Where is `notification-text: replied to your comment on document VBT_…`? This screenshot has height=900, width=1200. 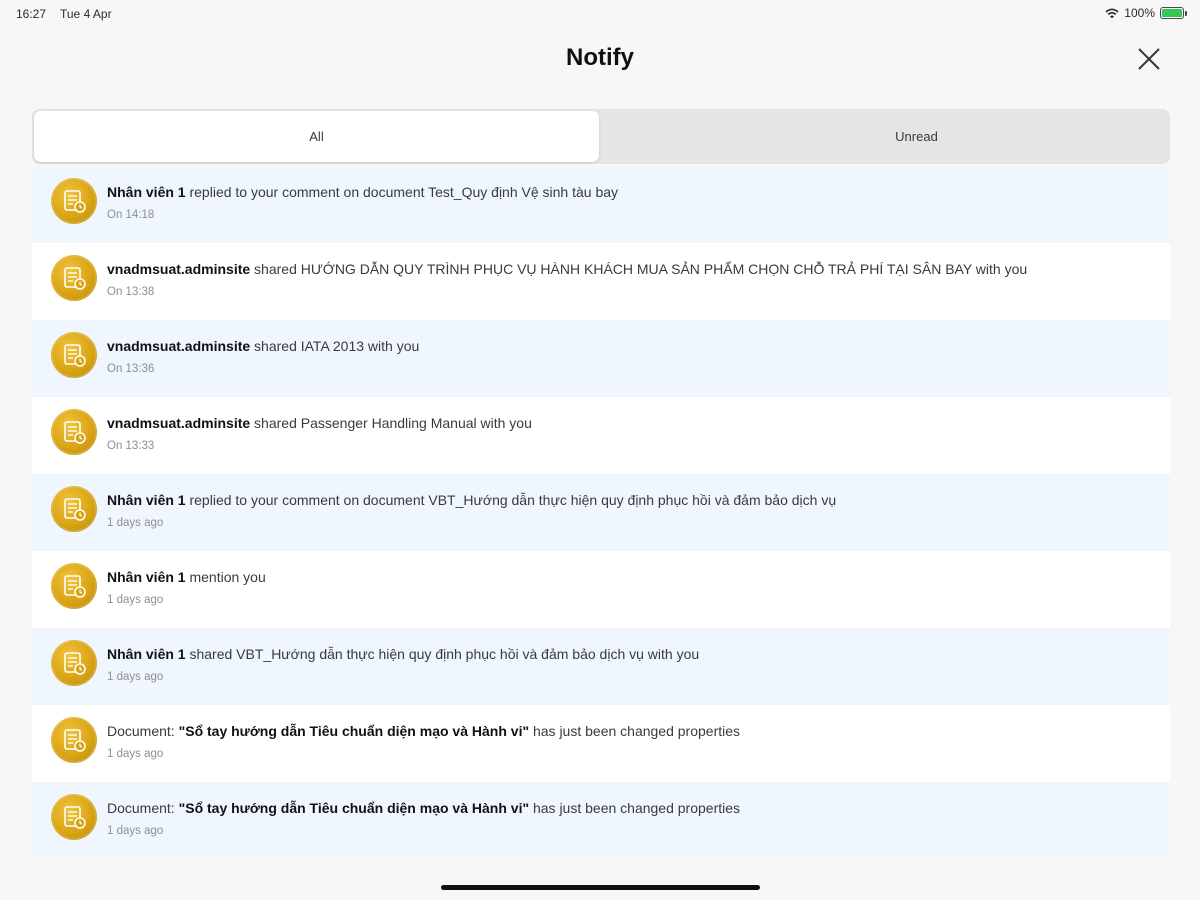
notification-text: replied to your comment on document VBT_… is located at coordinates (511, 500).